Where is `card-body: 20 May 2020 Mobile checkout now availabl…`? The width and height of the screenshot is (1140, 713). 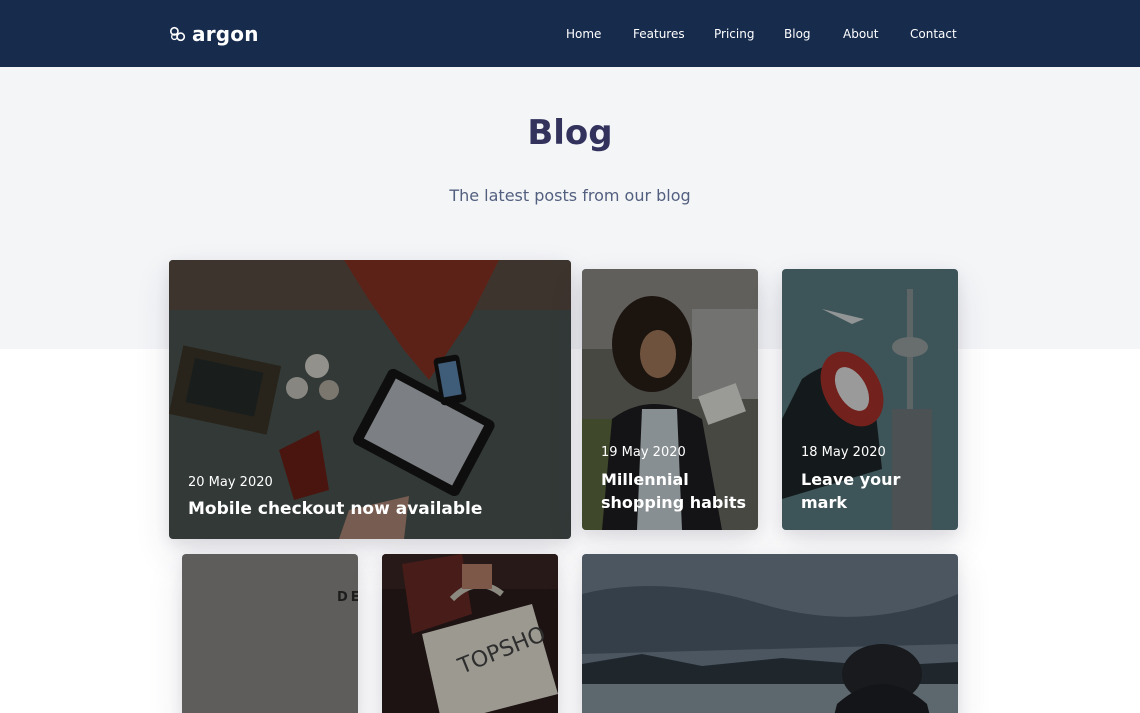 card-body: 20 May 2020 Mobile checkout now availabl… is located at coordinates (373, 498).